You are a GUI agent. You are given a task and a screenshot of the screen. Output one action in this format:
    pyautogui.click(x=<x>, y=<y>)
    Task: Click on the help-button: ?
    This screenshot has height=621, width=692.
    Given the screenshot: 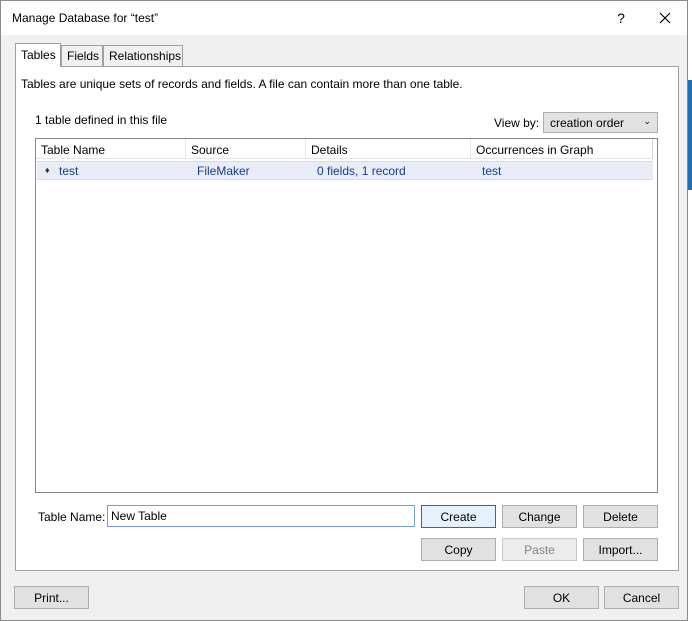 What is the action you would take?
    pyautogui.click(x=621, y=18)
    